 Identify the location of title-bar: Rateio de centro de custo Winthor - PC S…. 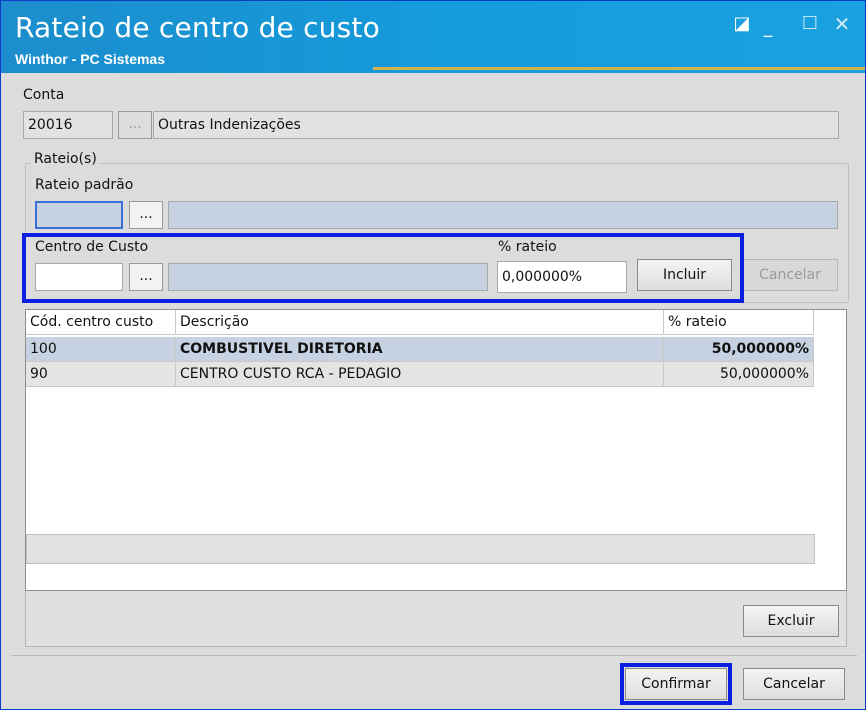
(433, 37).